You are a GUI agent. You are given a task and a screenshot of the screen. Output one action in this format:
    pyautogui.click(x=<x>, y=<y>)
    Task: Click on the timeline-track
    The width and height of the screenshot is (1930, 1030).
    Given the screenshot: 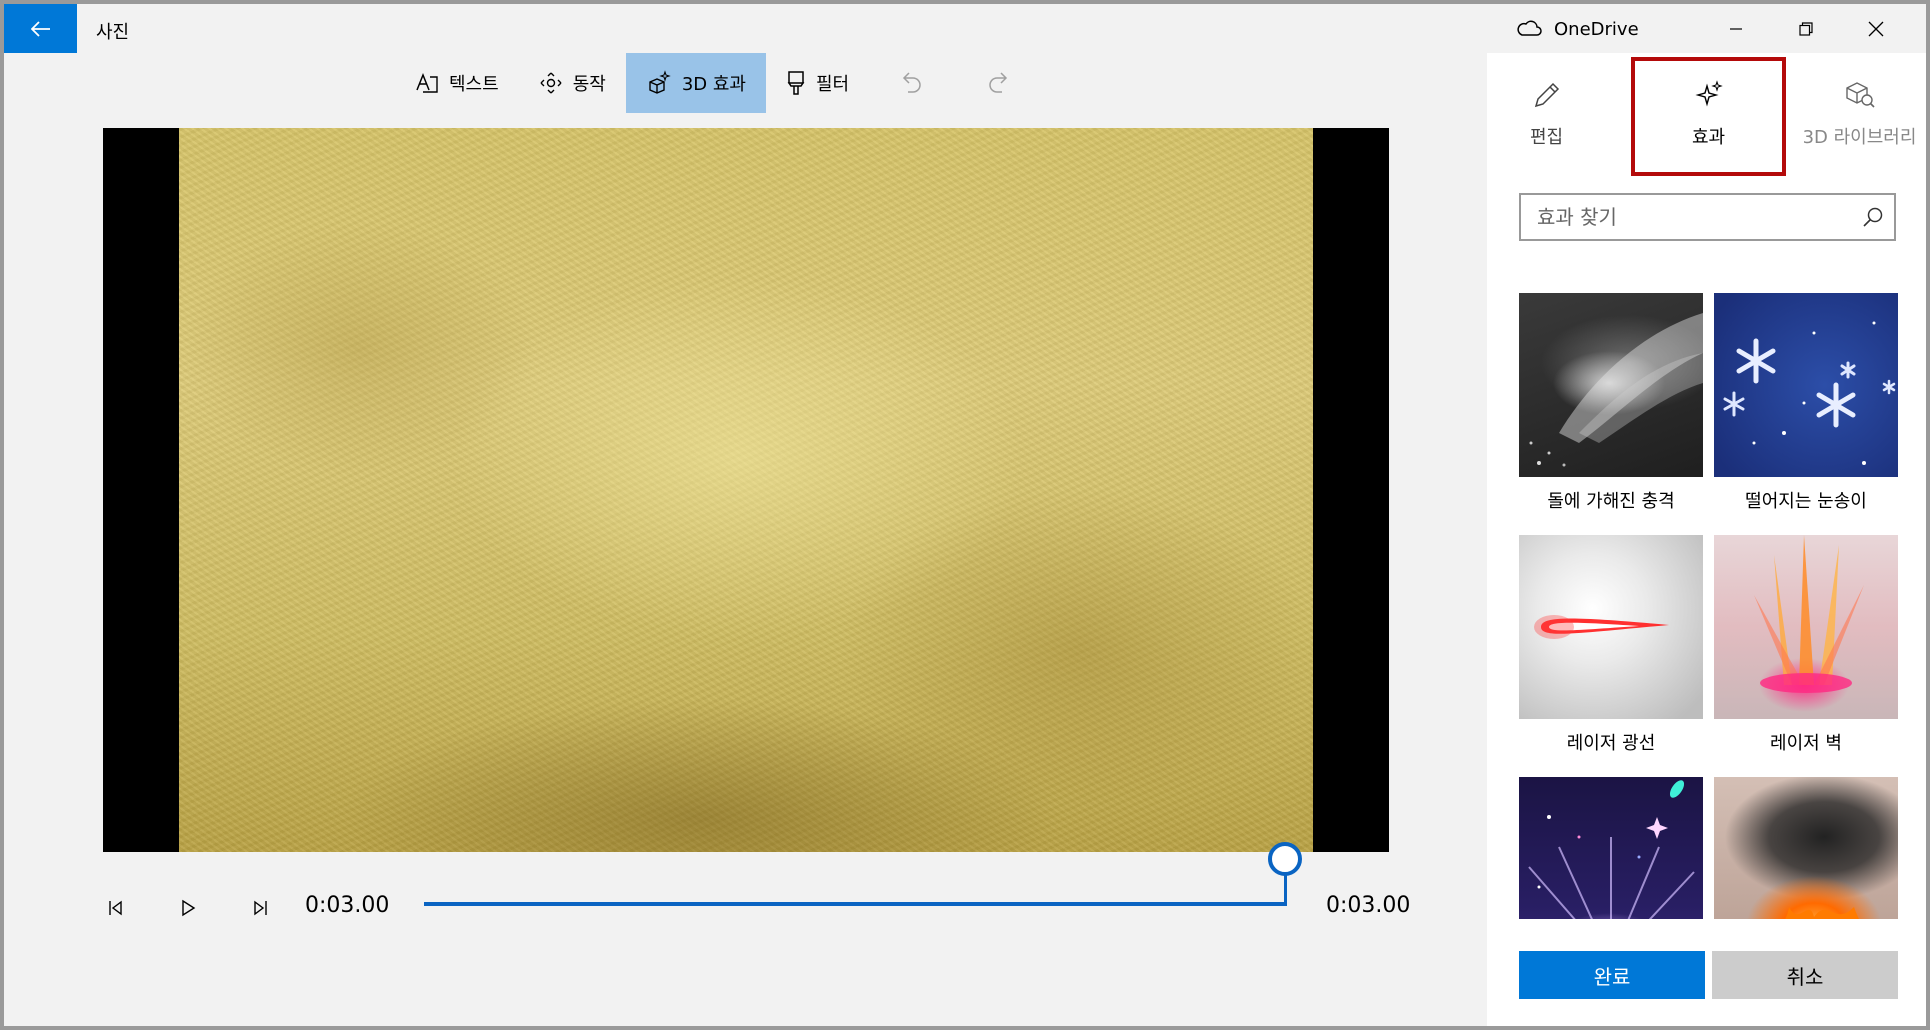 What is the action you would take?
    pyautogui.click(x=855, y=904)
    